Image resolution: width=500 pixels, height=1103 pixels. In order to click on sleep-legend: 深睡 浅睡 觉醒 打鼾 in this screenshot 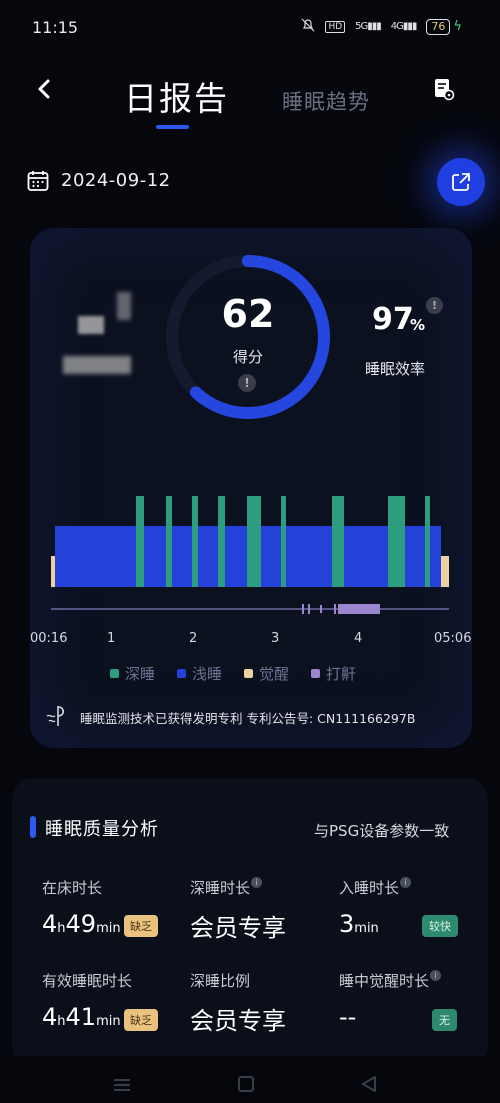, I will do `click(233, 673)`.